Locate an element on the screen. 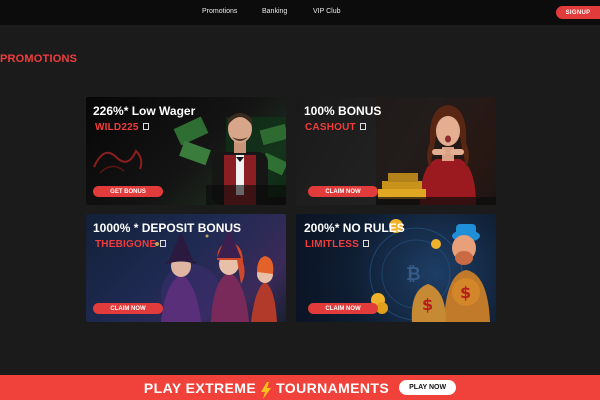 The width and height of the screenshot is (600, 400). promo-card-100-bonus: 100% BONUS CASHOUT CLAIM NOW is located at coordinates (396, 151).